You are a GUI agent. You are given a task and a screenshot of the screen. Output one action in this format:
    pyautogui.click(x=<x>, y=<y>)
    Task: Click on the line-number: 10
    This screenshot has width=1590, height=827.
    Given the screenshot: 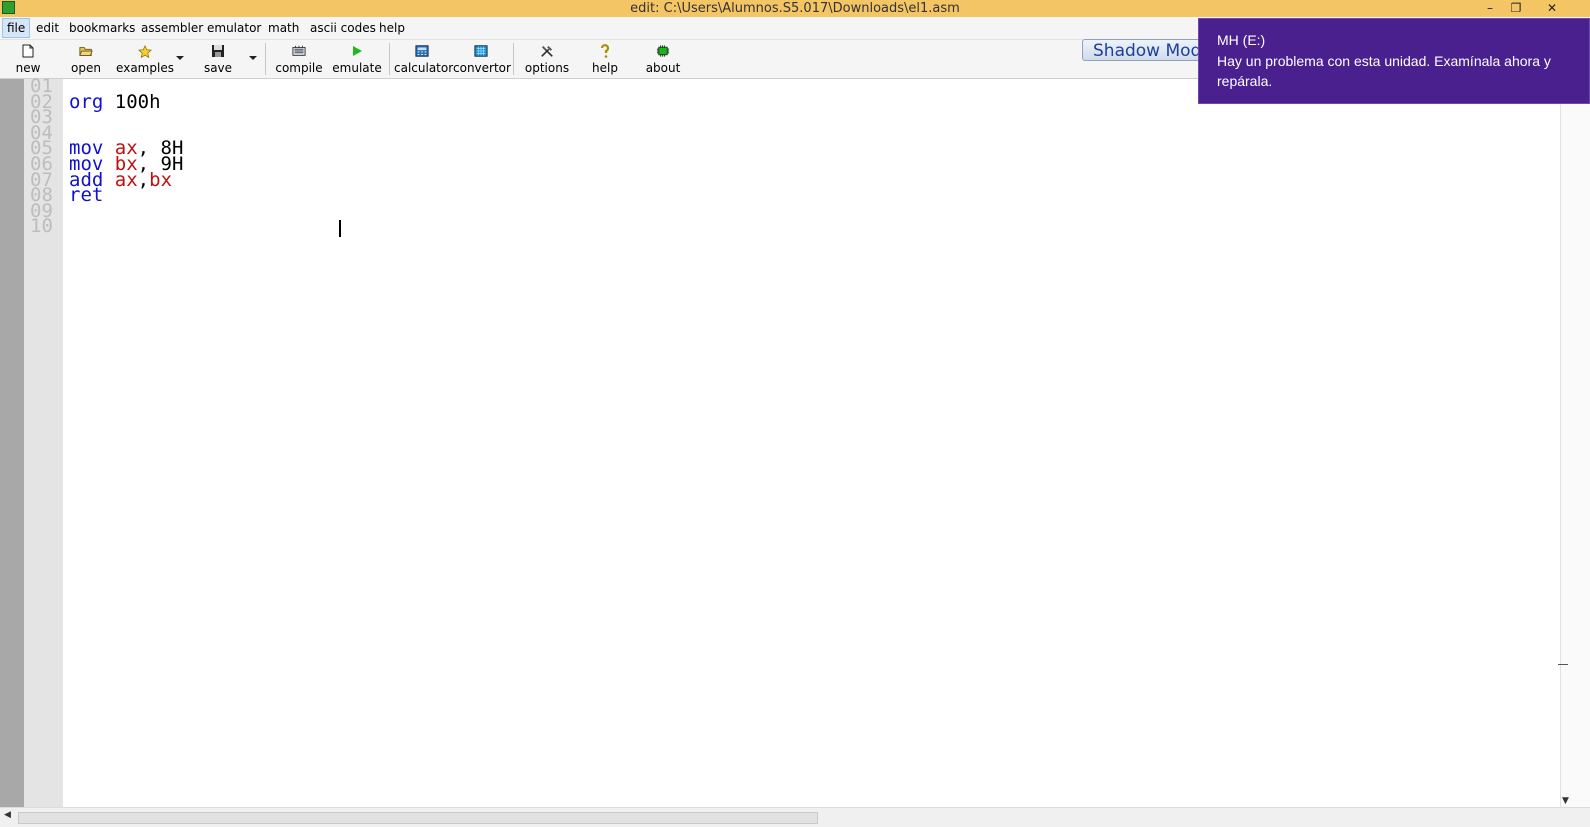 What is the action you would take?
    pyautogui.click(x=41, y=226)
    